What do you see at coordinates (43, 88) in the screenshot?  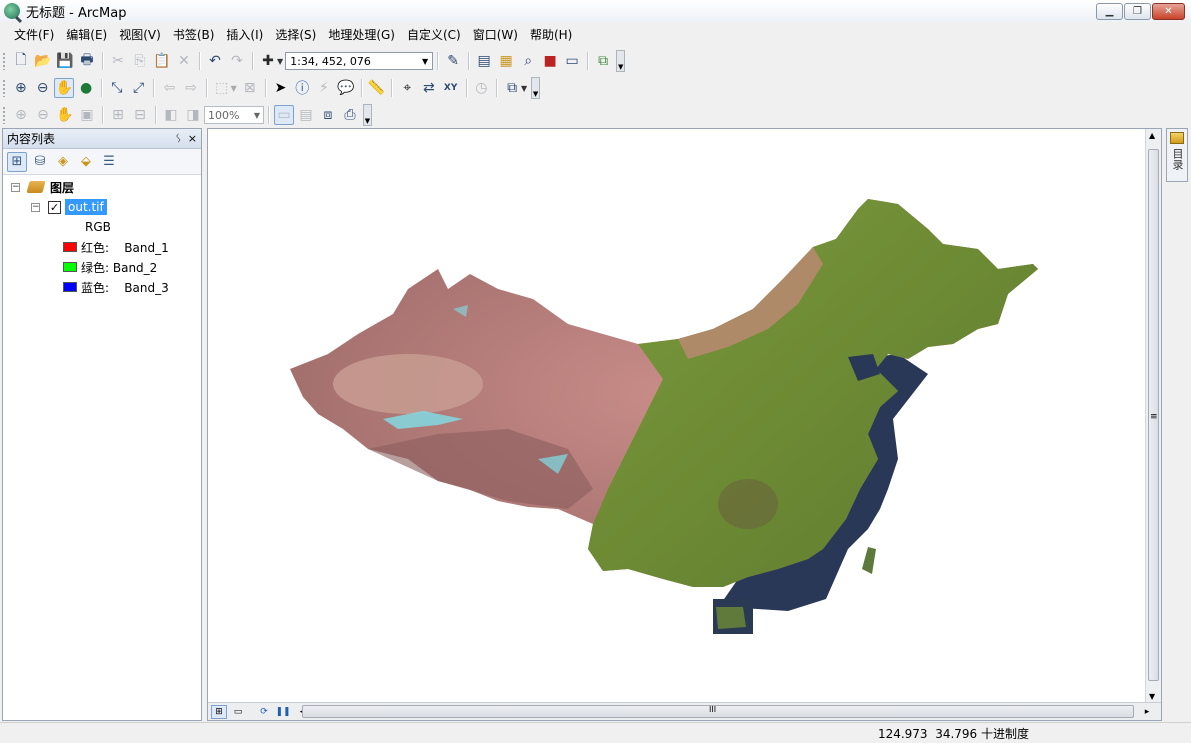 I see `zoom-out-icon: ⊖` at bounding box center [43, 88].